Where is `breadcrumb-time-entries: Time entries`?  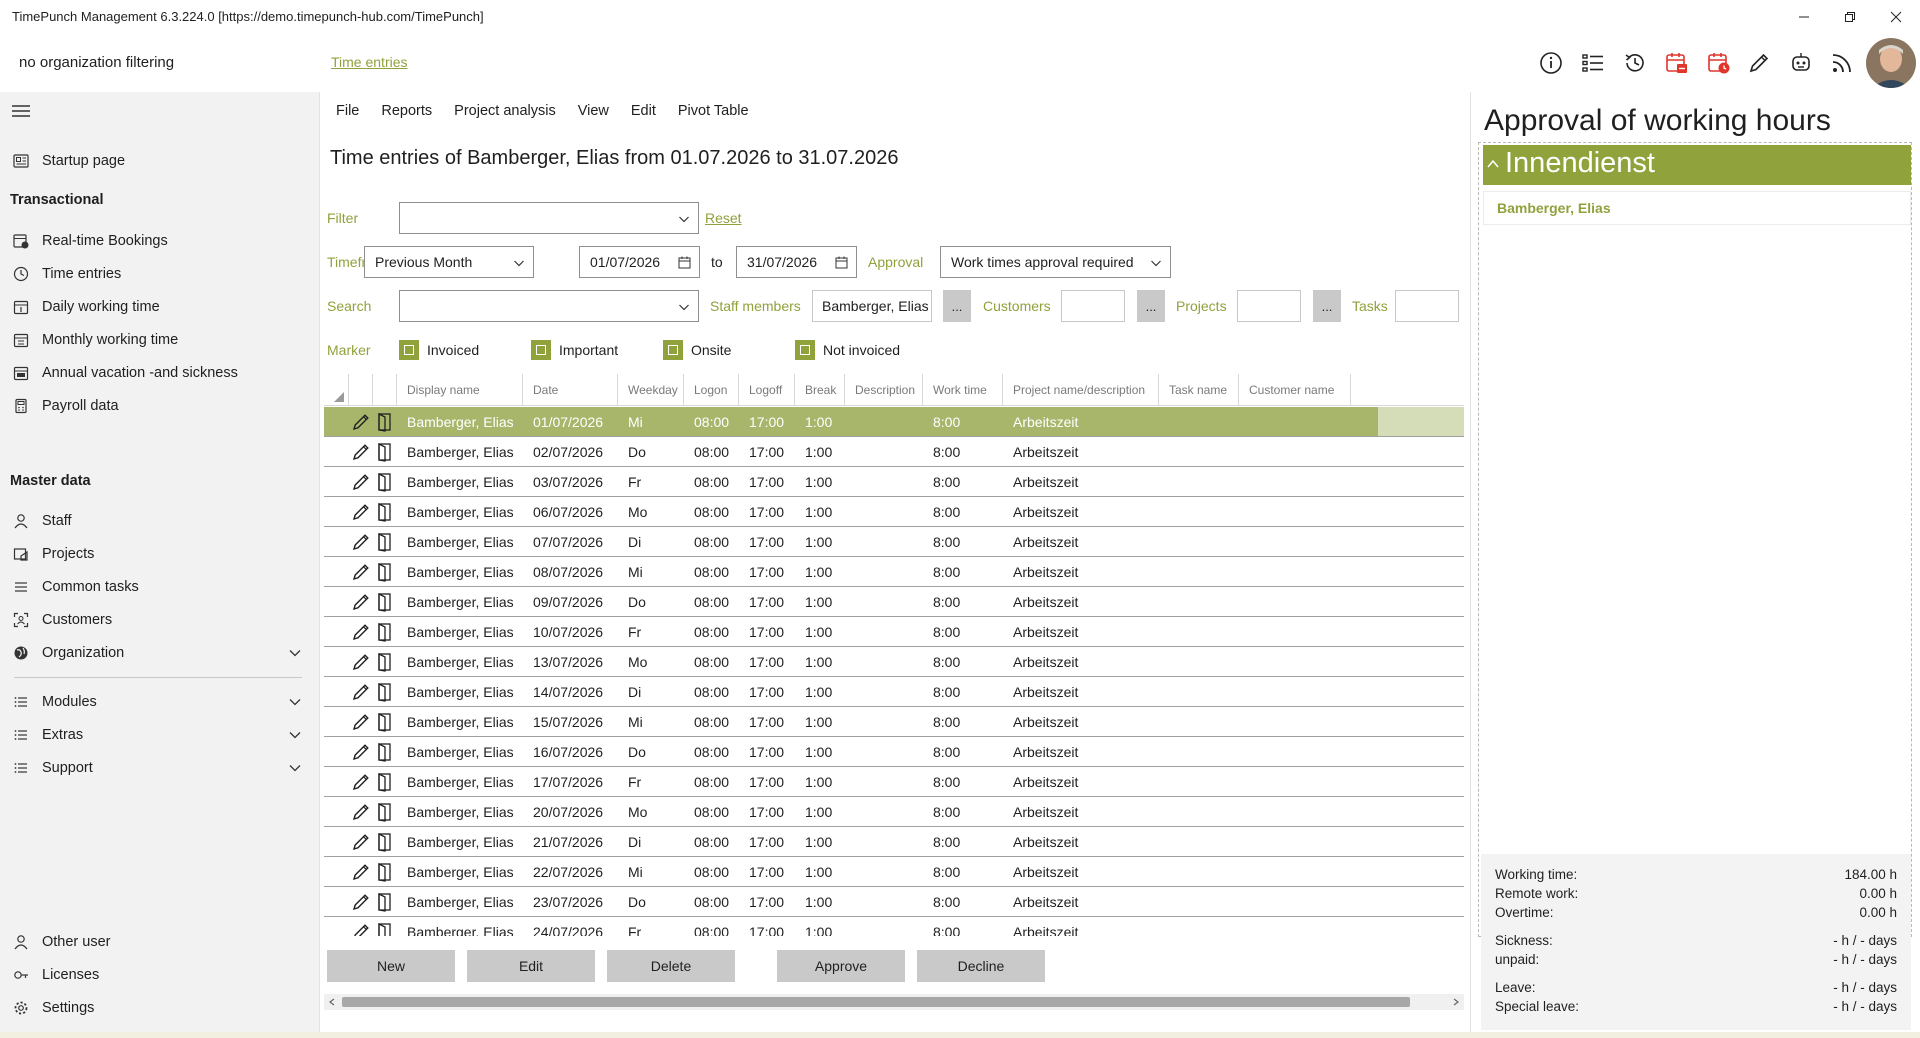 breadcrumb-time-entries: Time entries is located at coordinates (369, 62).